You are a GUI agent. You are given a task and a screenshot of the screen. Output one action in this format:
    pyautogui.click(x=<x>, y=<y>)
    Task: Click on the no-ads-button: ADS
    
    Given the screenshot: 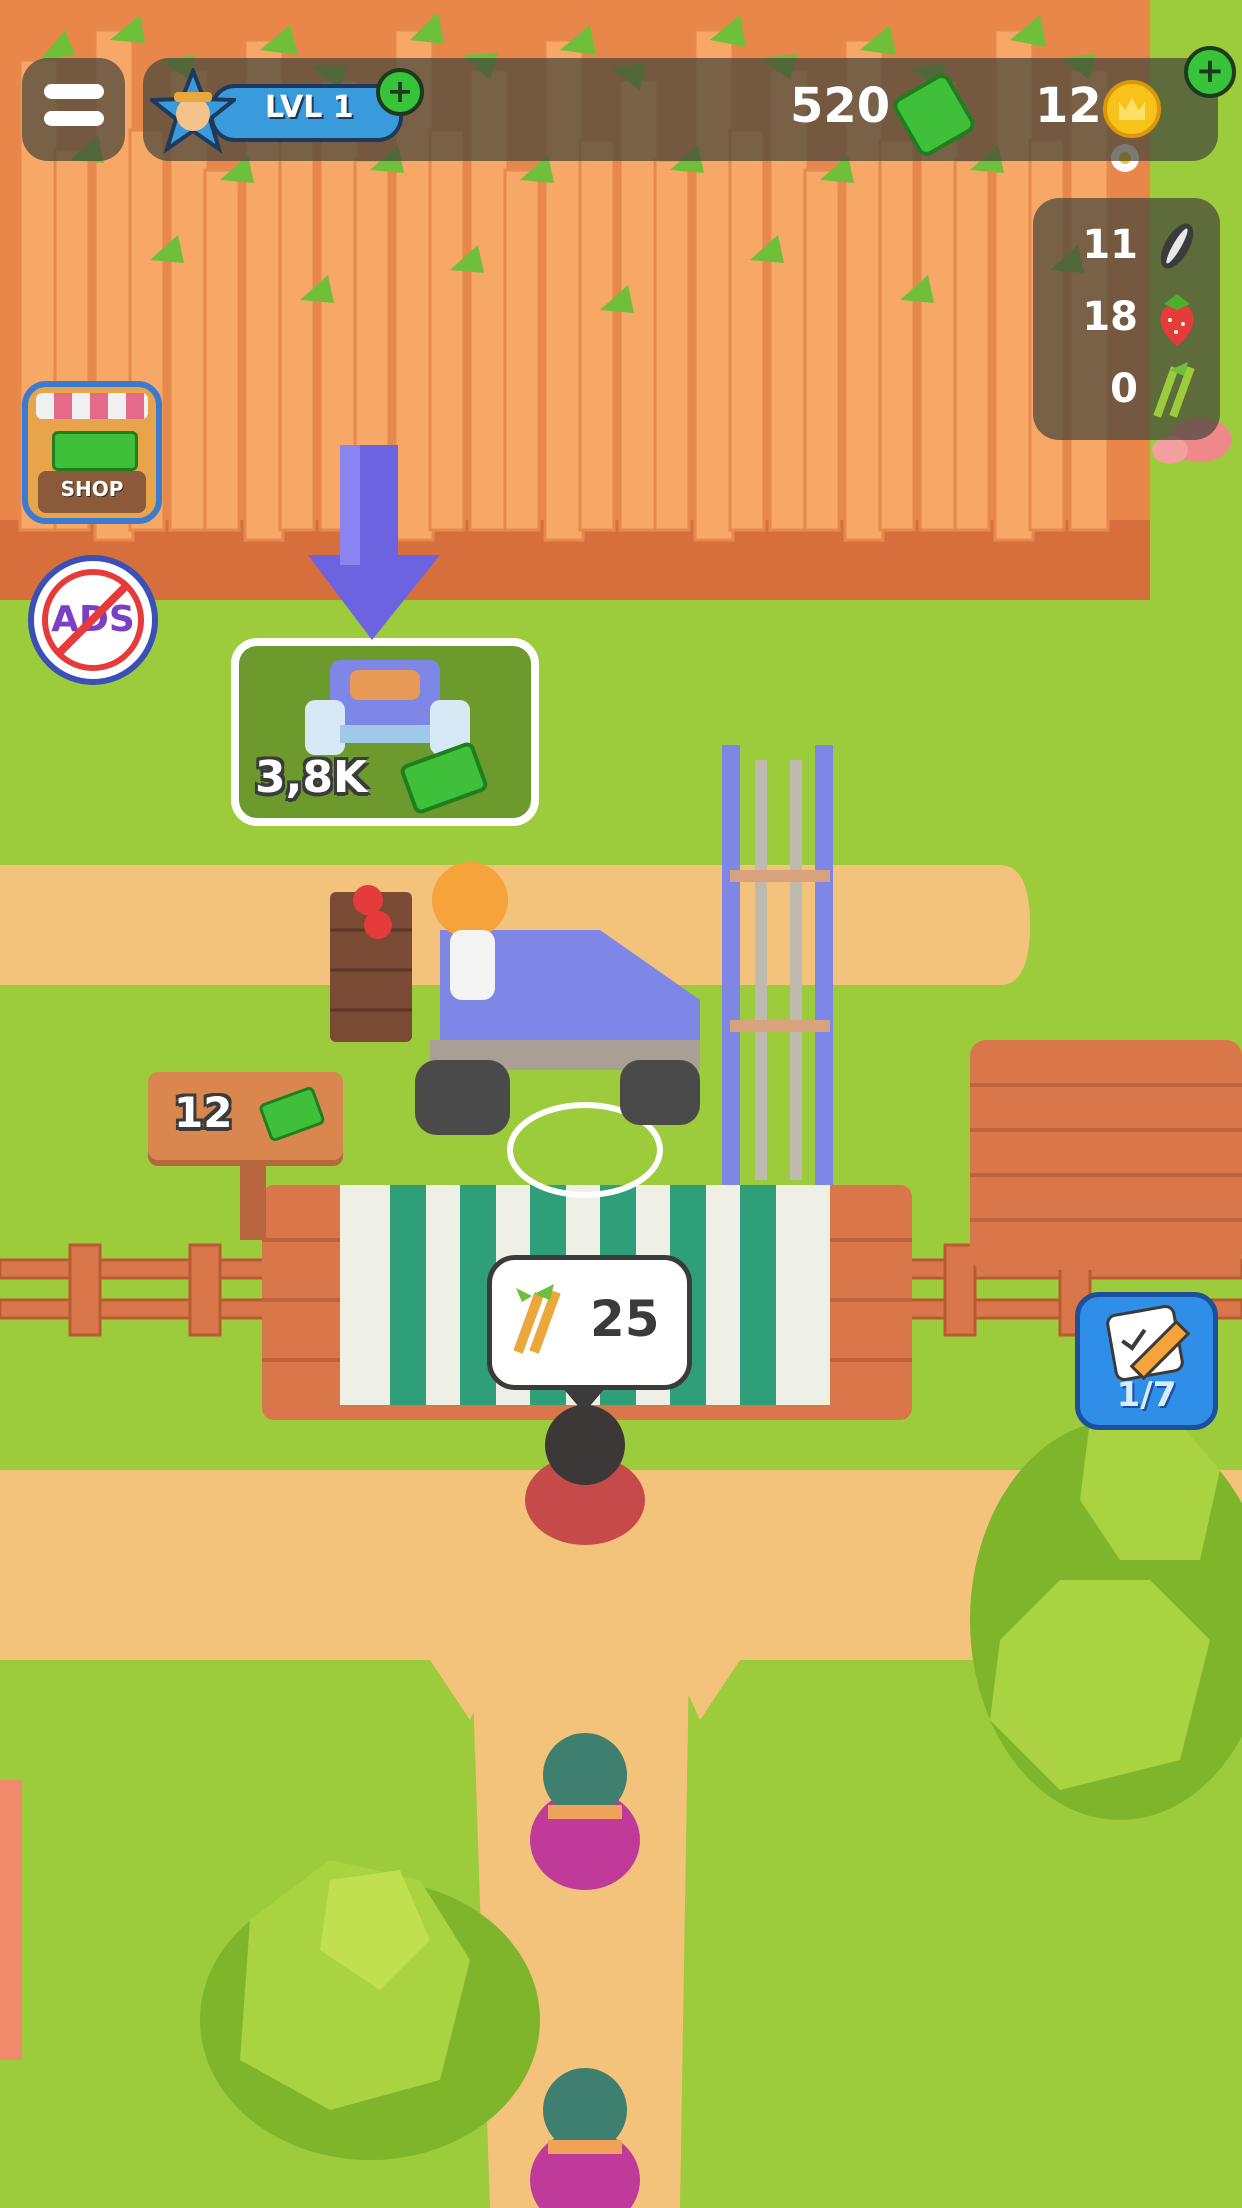 What is the action you would take?
    pyautogui.click(x=93, y=620)
    